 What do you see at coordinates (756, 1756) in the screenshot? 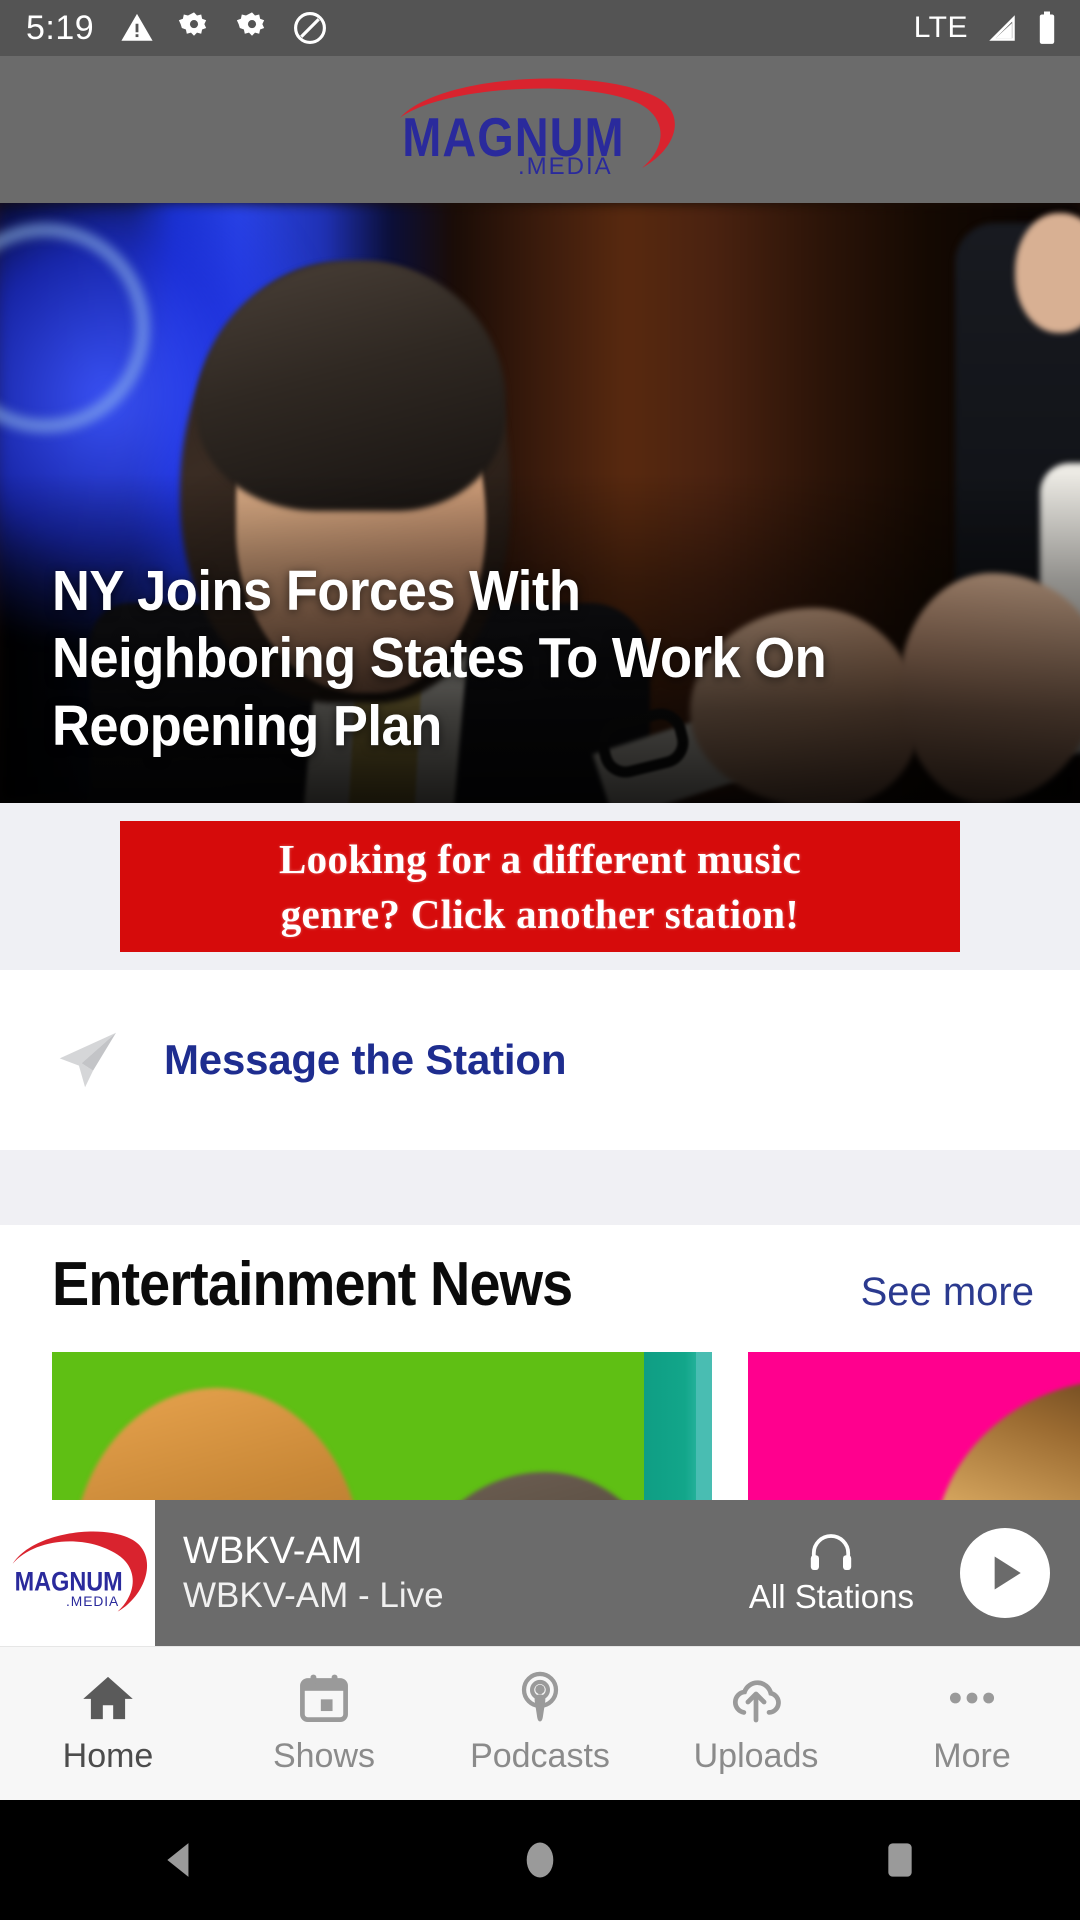
I see `nav-label-uploads: Uploads` at bounding box center [756, 1756].